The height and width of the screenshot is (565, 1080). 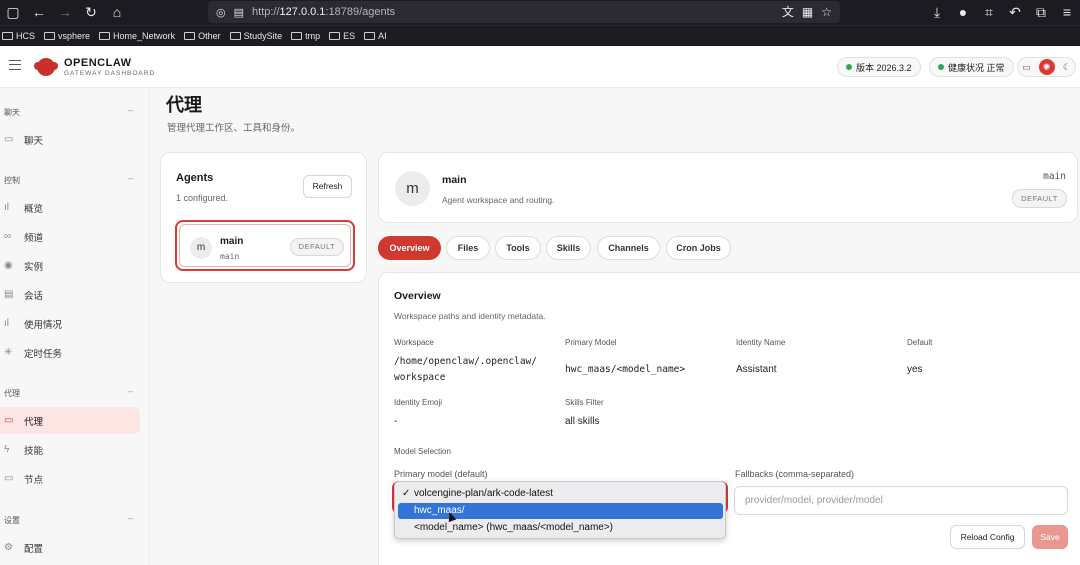 What do you see at coordinates (195, 178) in the screenshot?
I see `agents-title: Agents` at bounding box center [195, 178].